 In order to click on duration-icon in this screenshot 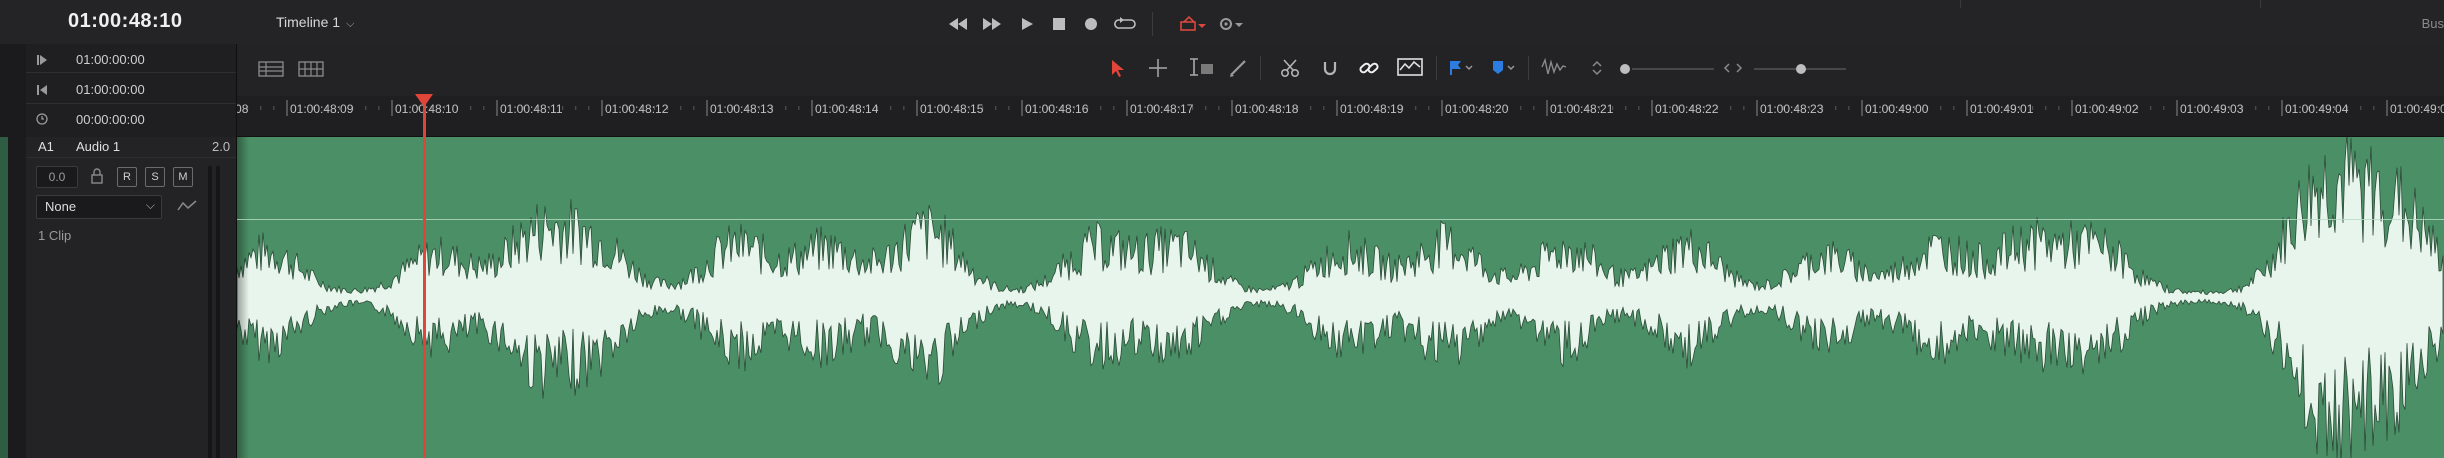, I will do `click(42, 121)`.